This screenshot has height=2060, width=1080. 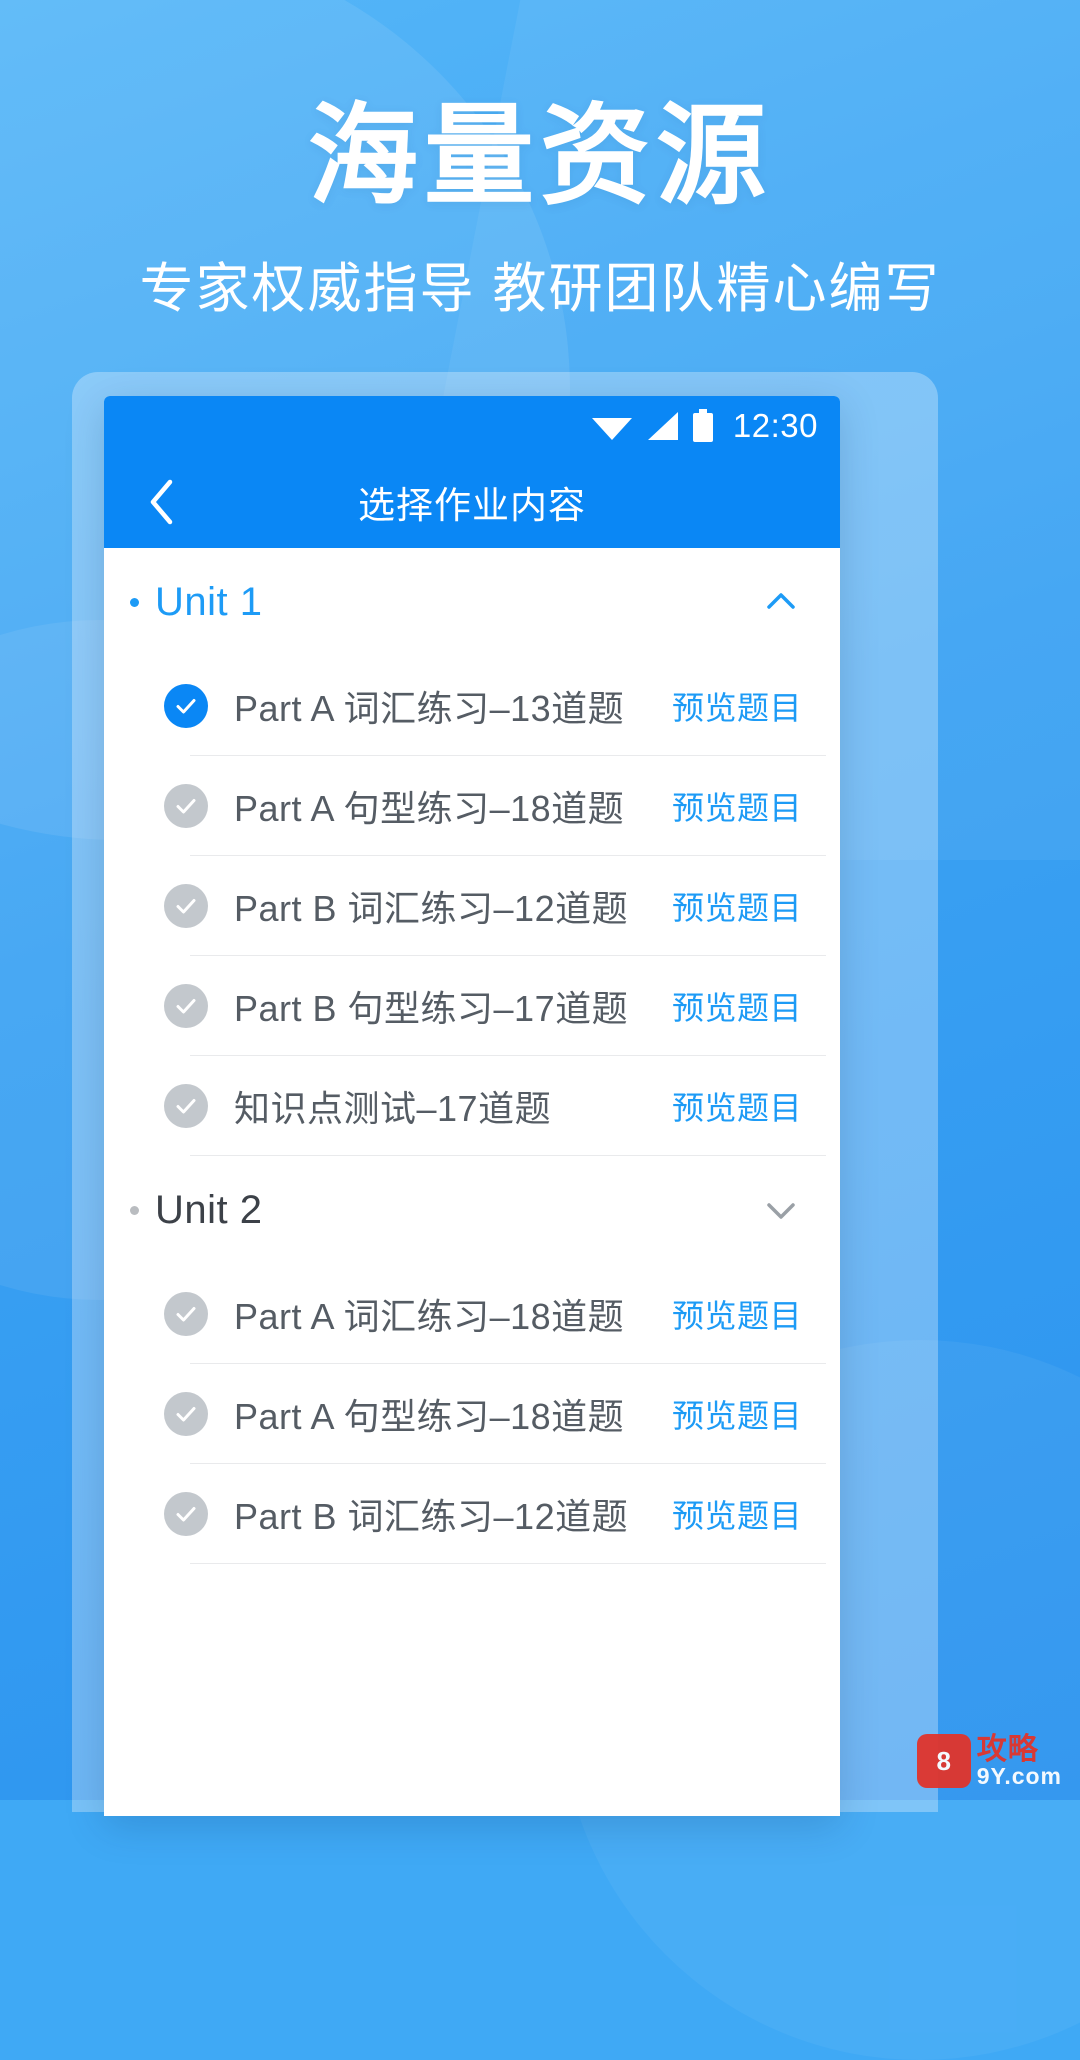 I want to click on signal-icon, so click(x=662, y=426).